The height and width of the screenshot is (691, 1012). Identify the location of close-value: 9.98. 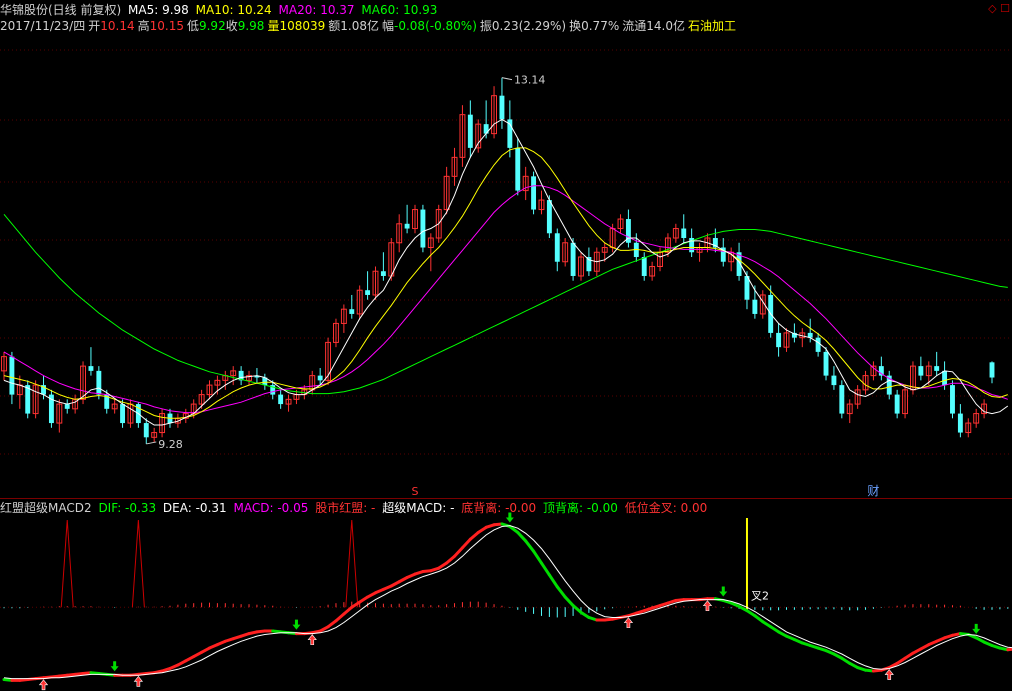
(251, 26).